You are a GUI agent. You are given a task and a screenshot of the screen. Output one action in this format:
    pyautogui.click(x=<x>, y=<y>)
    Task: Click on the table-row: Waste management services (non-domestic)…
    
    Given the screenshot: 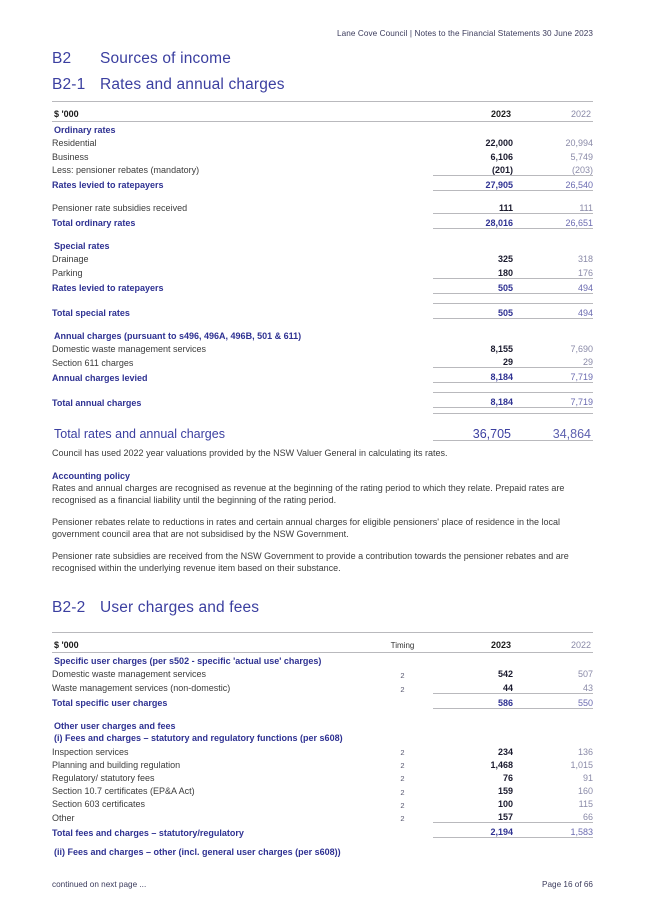 What is the action you would take?
    pyautogui.click(x=322, y=686)
    